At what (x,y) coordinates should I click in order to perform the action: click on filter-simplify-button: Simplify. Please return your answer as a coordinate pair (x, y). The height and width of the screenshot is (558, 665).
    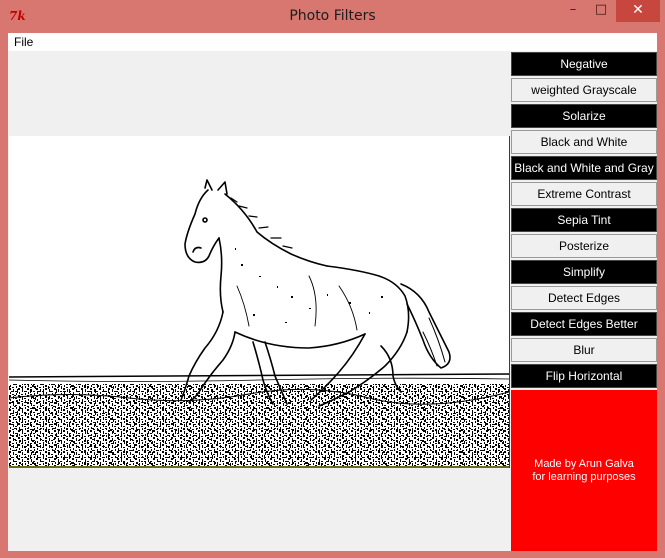
    Looking at the image, I should click on (584, 272).